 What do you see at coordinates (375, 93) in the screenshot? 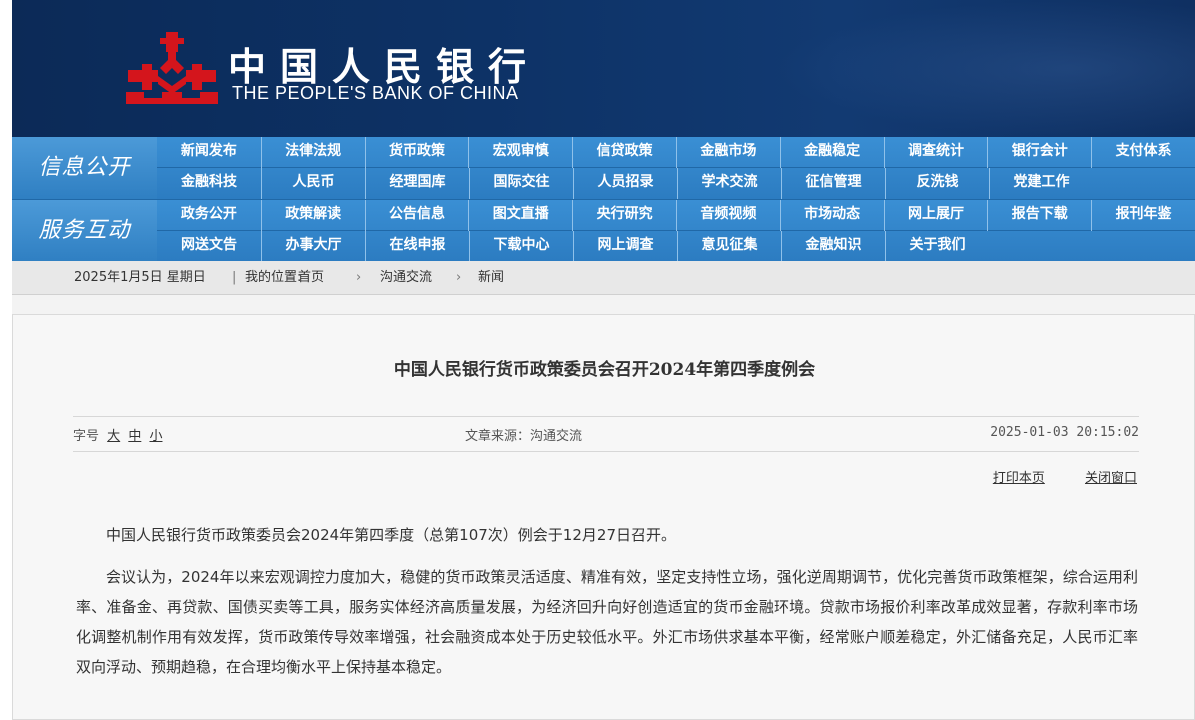
I see `logo-english-name: THE PEOPLE'S BANK OF CHINA` at bounding box center [375, 93].